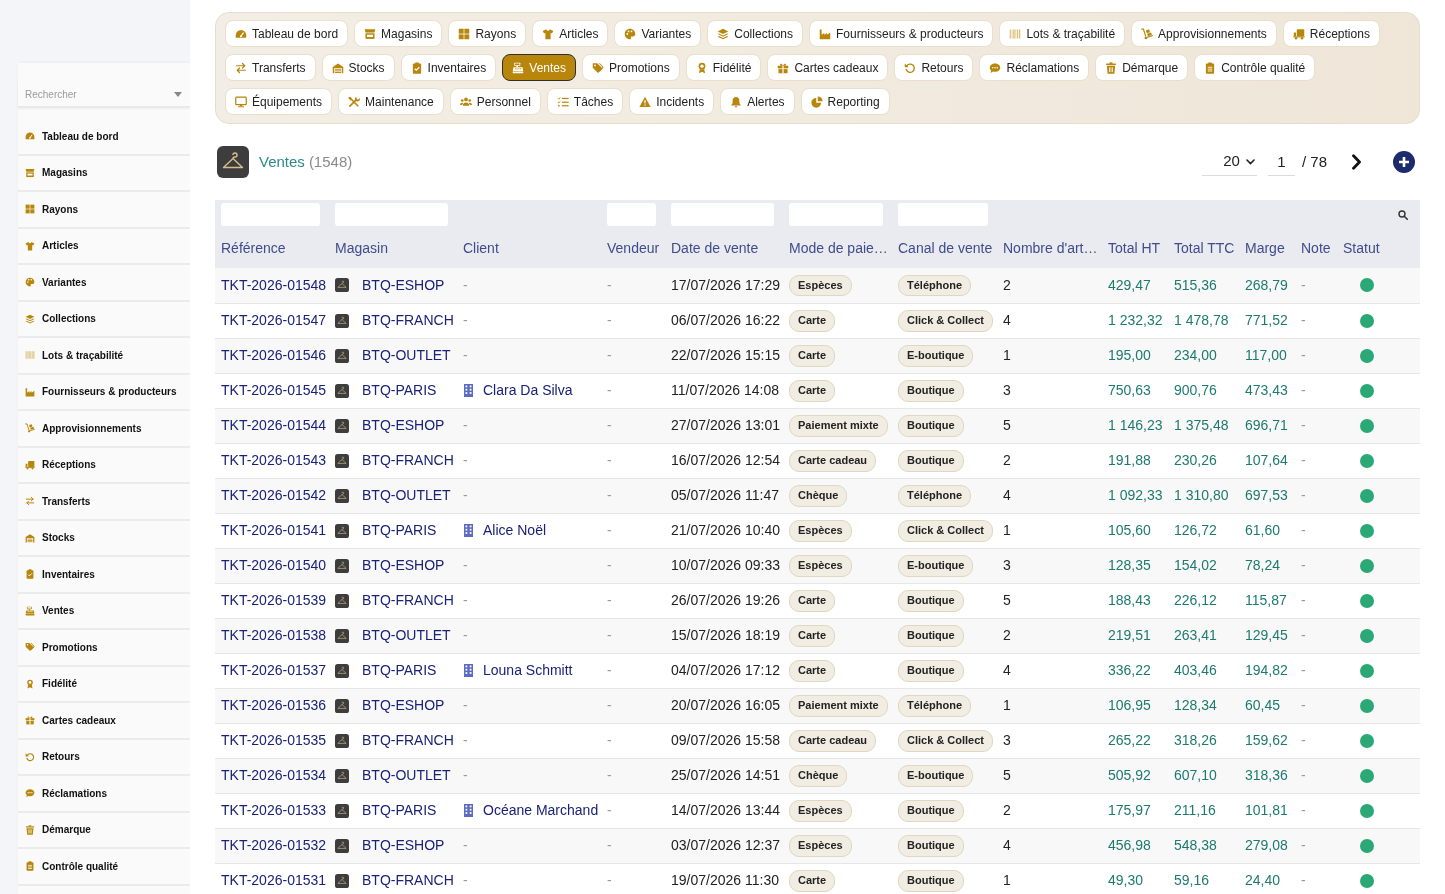 The height and width of the screenshot is (894, 1445). I want to click on column-header: Note, so click(1316, 248).